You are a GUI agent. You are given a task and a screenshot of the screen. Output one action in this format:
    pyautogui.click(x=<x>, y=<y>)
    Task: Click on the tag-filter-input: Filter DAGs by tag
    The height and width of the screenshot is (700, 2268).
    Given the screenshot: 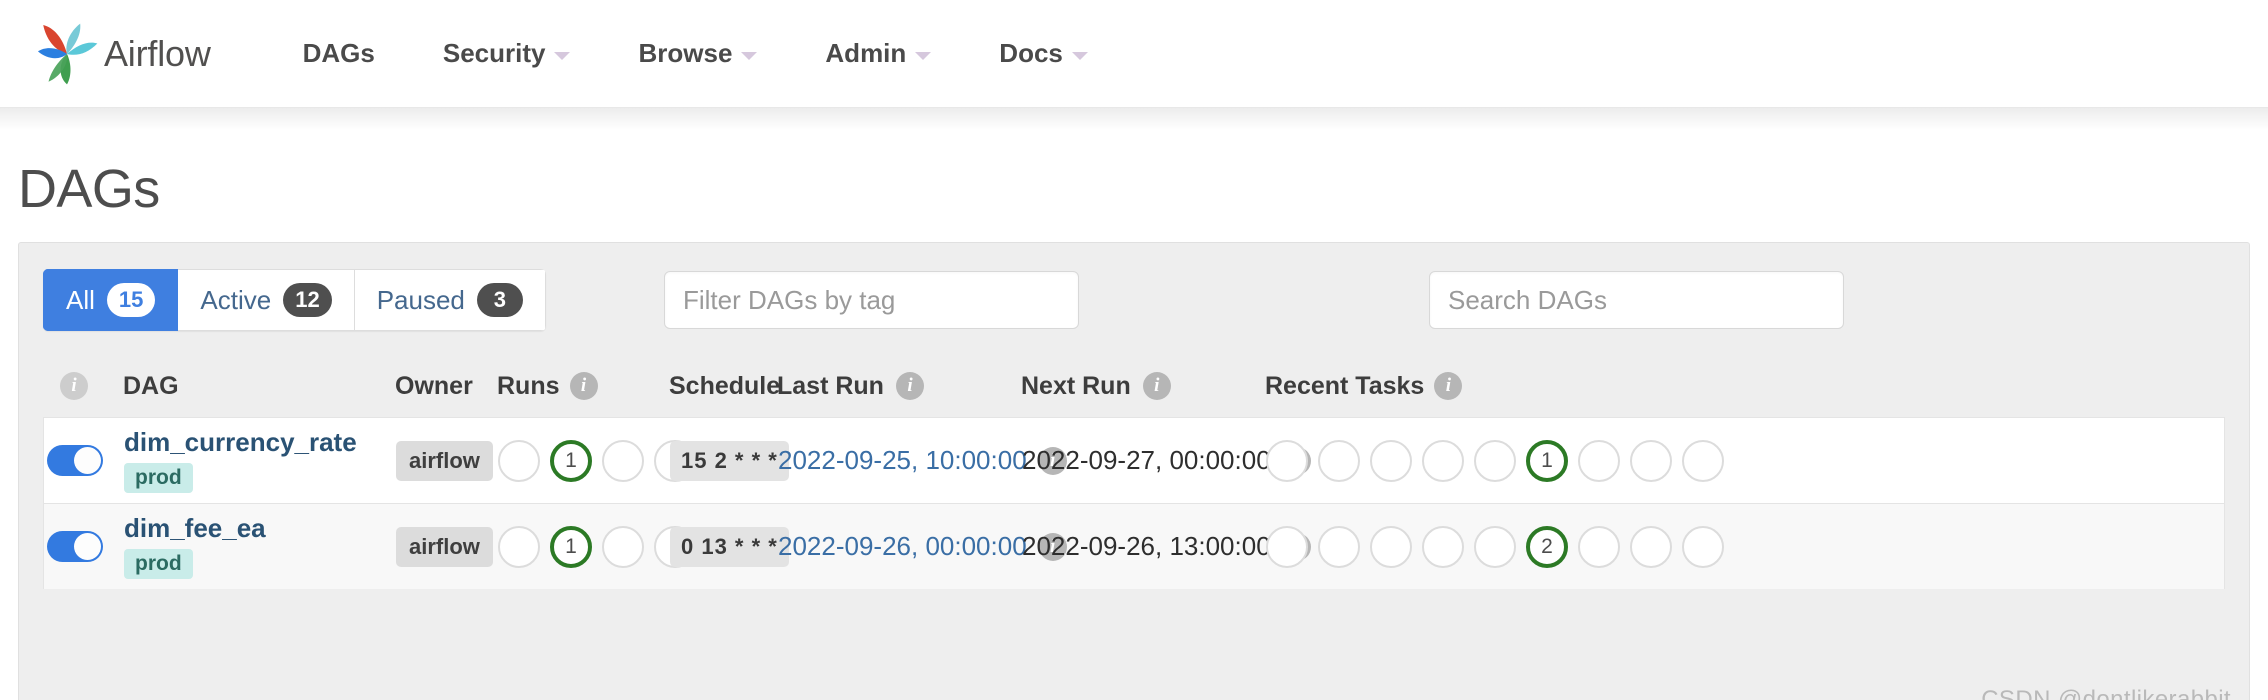 What is the action you would take?
    pyautogui.click(x=871, y=300)
    